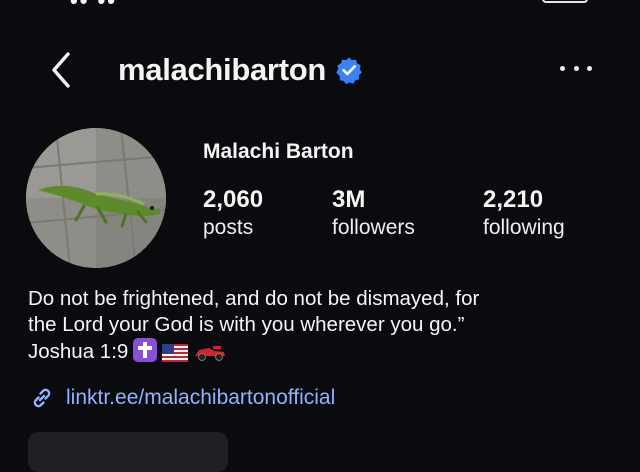  Describe the element at coordinates (349, 199) in the screenshot. I see `stat-followers-count: 3M` at that location.